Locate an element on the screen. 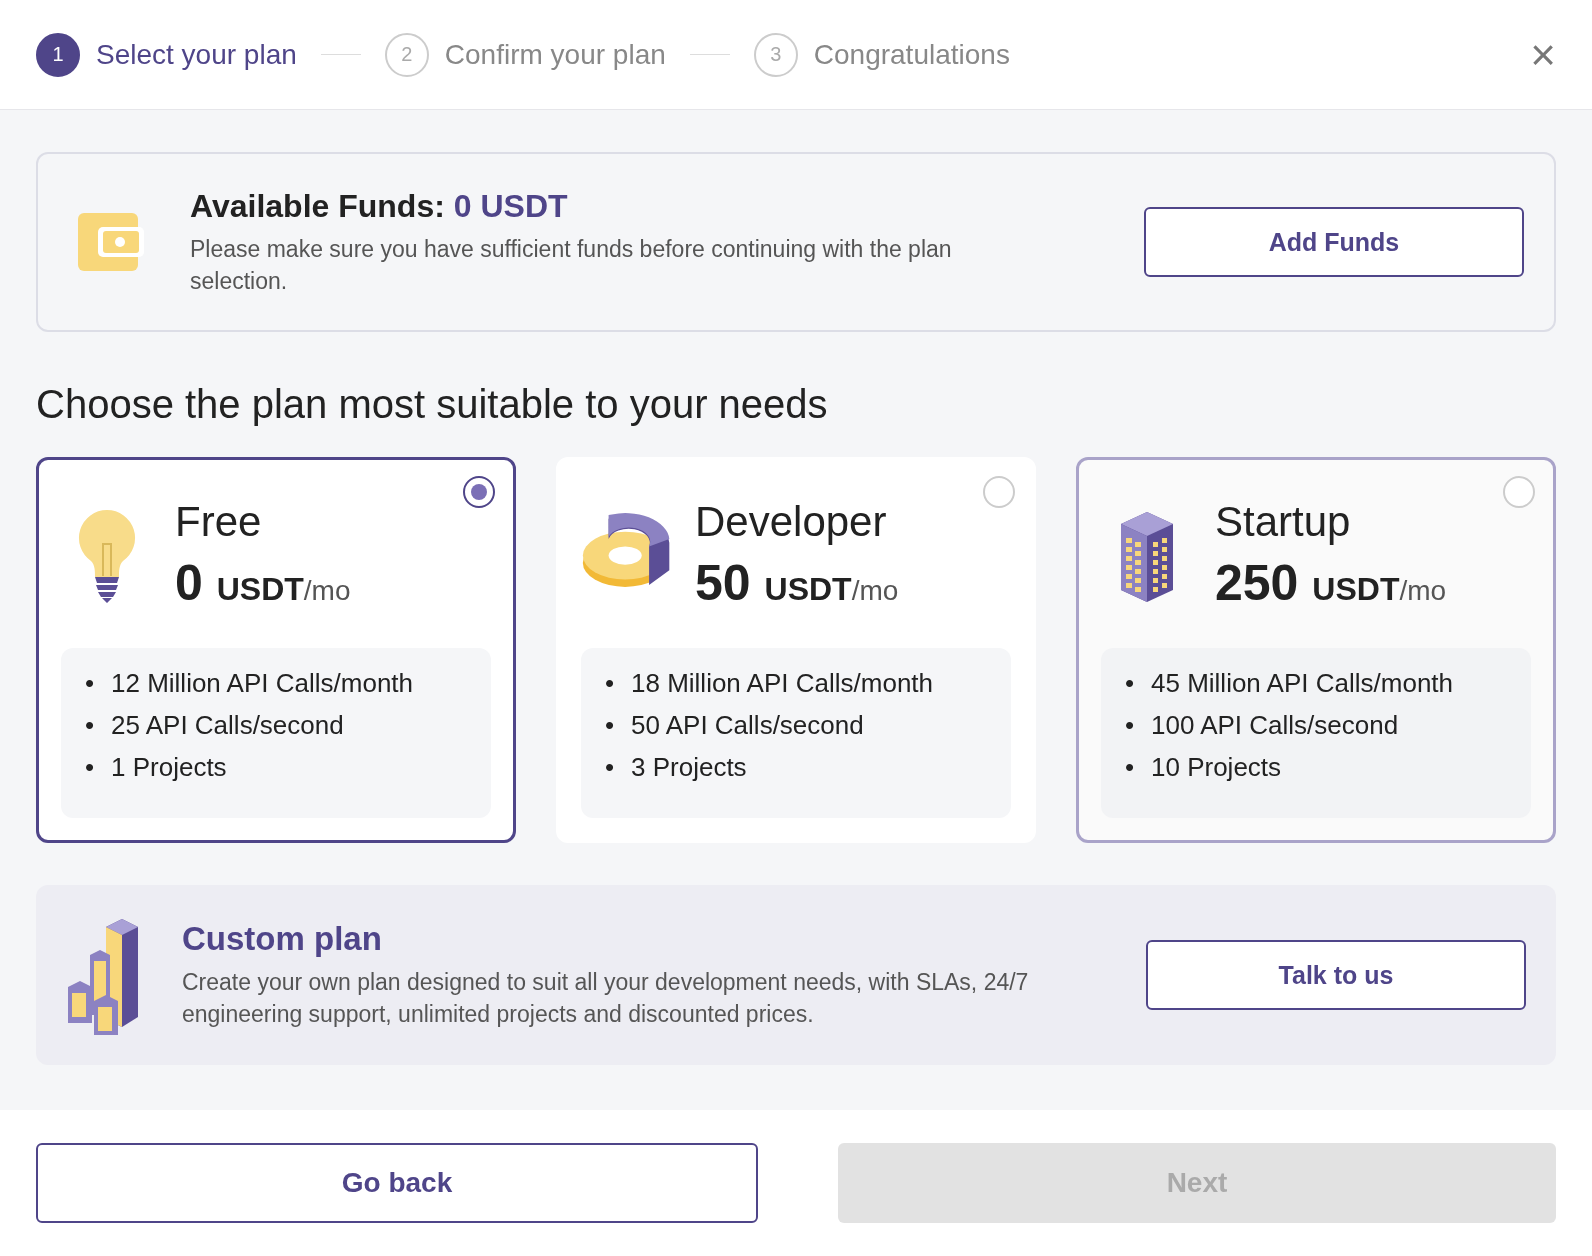  plan-name: Developer is located at coordinates (791, 522).